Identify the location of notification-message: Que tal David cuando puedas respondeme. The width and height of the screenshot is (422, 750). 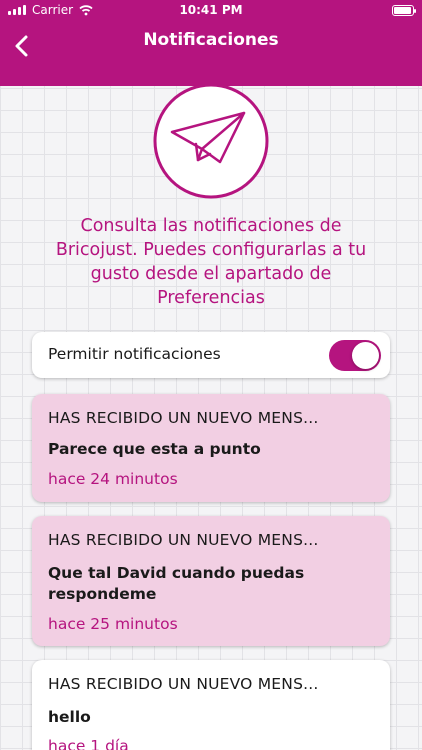
(176, 583).